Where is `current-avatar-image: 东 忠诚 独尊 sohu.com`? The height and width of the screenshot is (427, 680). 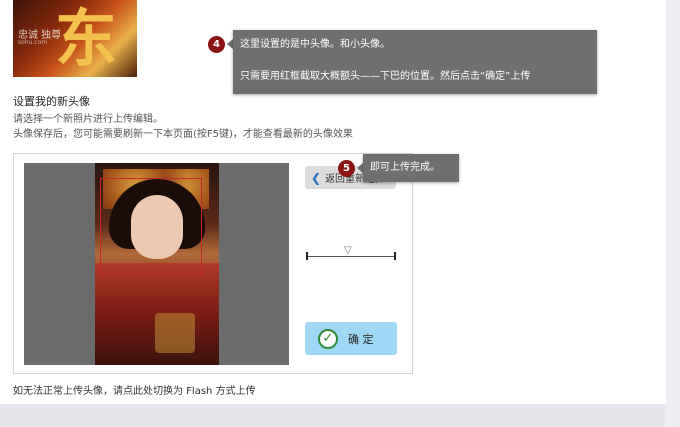 current-avatar-image: 东 忠诚 独尊 sohu.com is located at coordinates (75, 38).